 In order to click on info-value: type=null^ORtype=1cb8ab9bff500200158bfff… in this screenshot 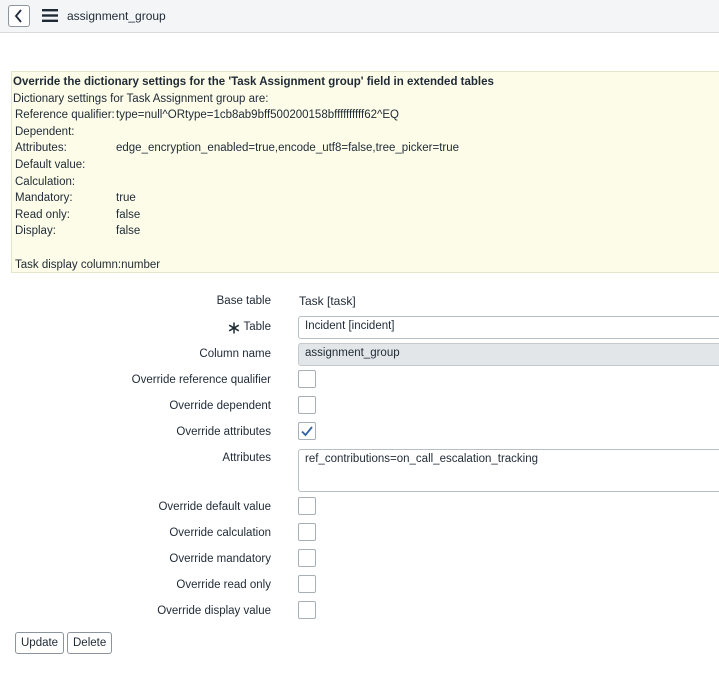, I will do `click(257, 115)`.